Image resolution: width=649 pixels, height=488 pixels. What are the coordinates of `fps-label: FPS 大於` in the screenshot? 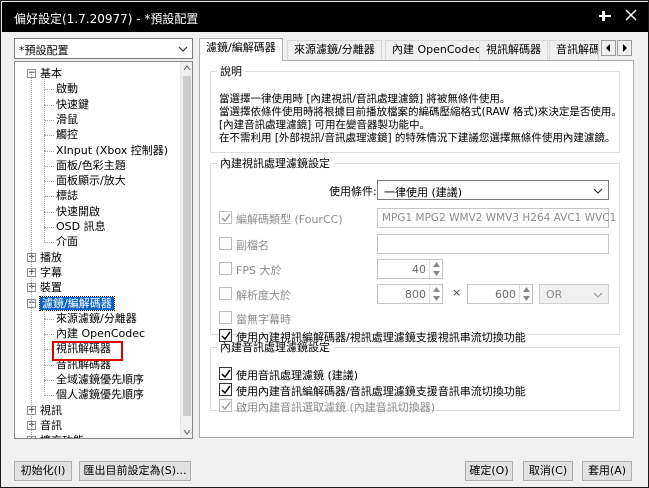 It's located at (259, 270).